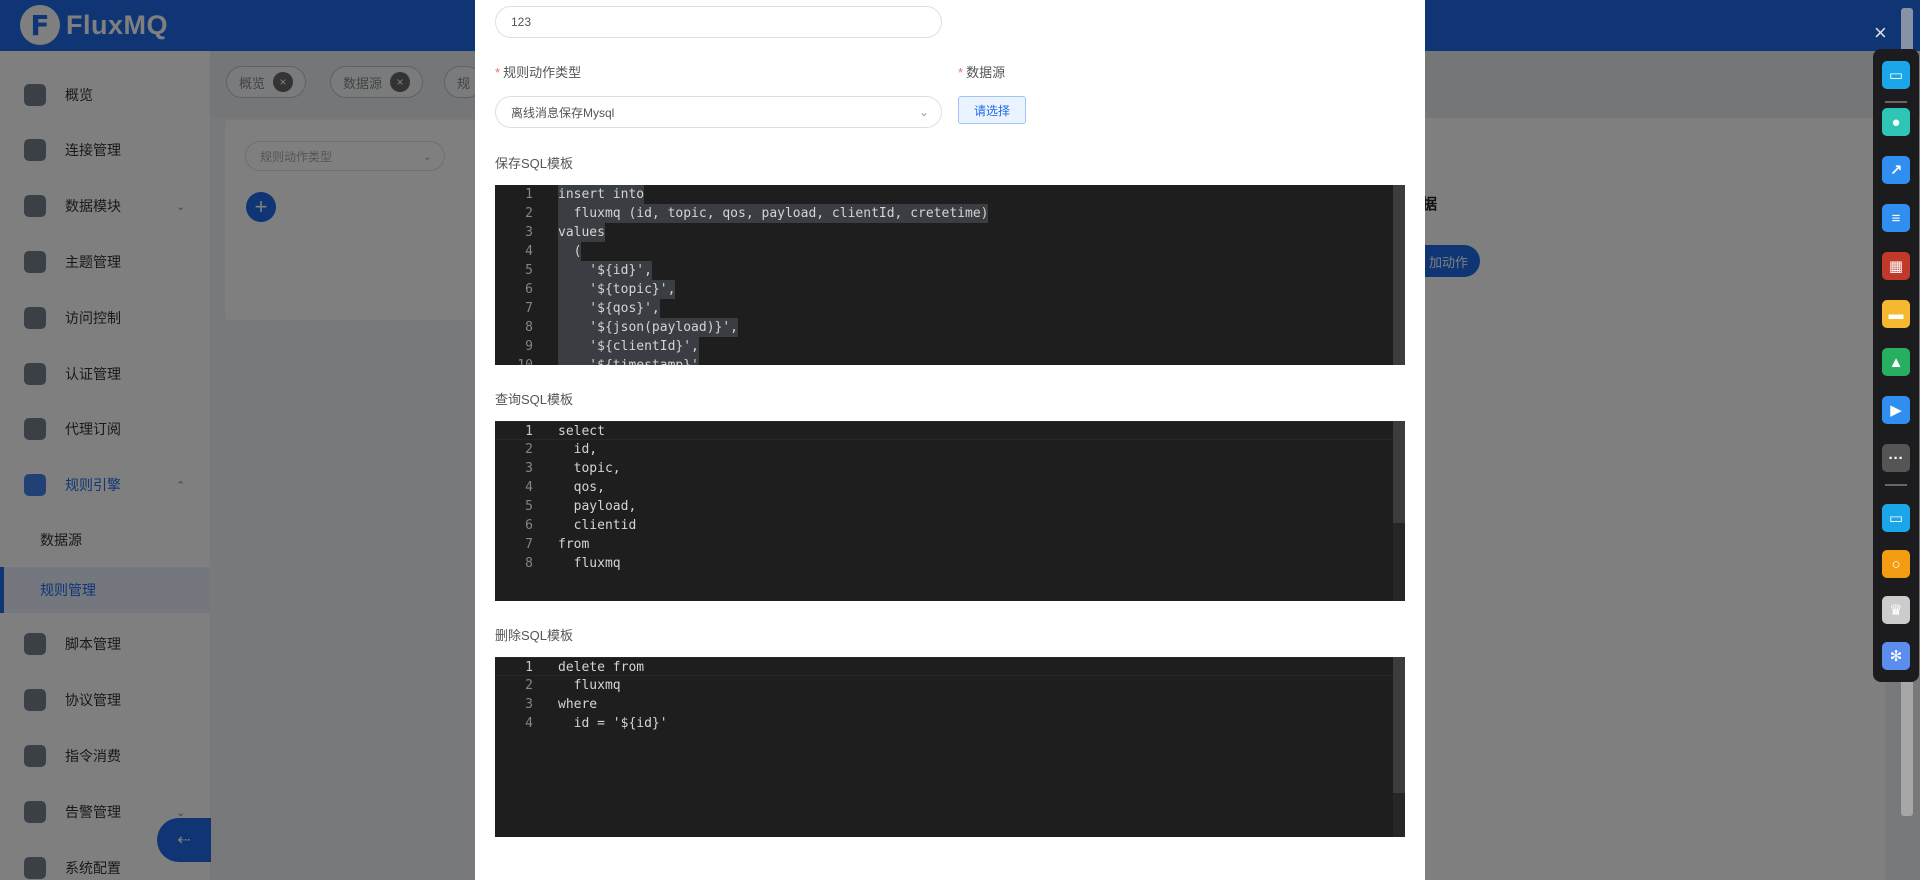 This screenshot has width=1920, height=880. Describe the element at coordinates (617, 289) in the screenshot. I see `code-text: '${topic}',` at that location.